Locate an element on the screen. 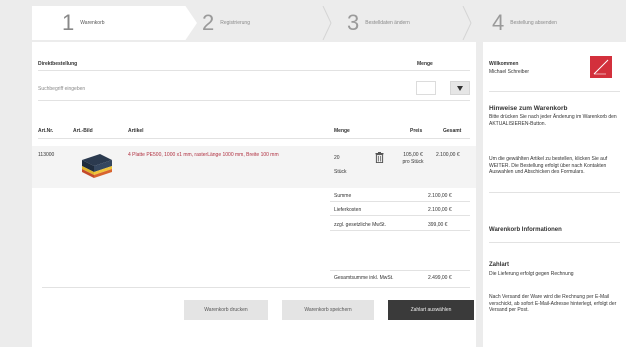 This screenshot has width=626, height=347. row-price: 105,00 € pro Stück is located at coordinates (413, 159).